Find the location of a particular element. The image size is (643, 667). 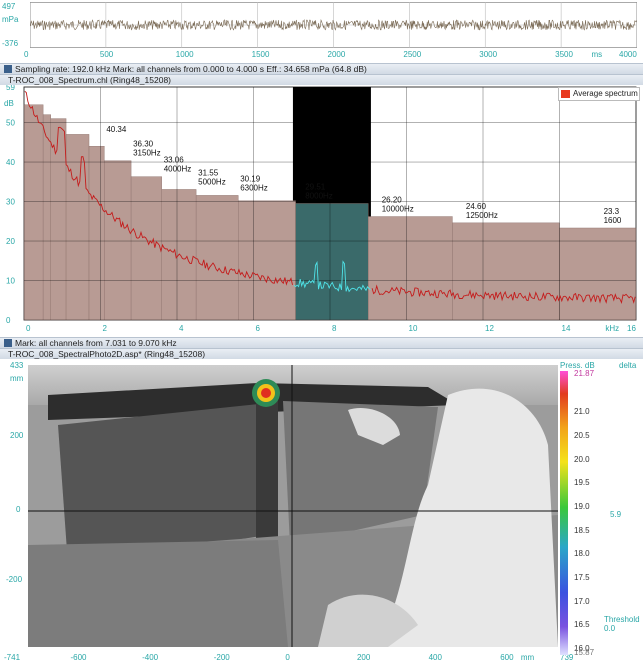

time-x-tick: 2000 is located at coordinates (336, 54).